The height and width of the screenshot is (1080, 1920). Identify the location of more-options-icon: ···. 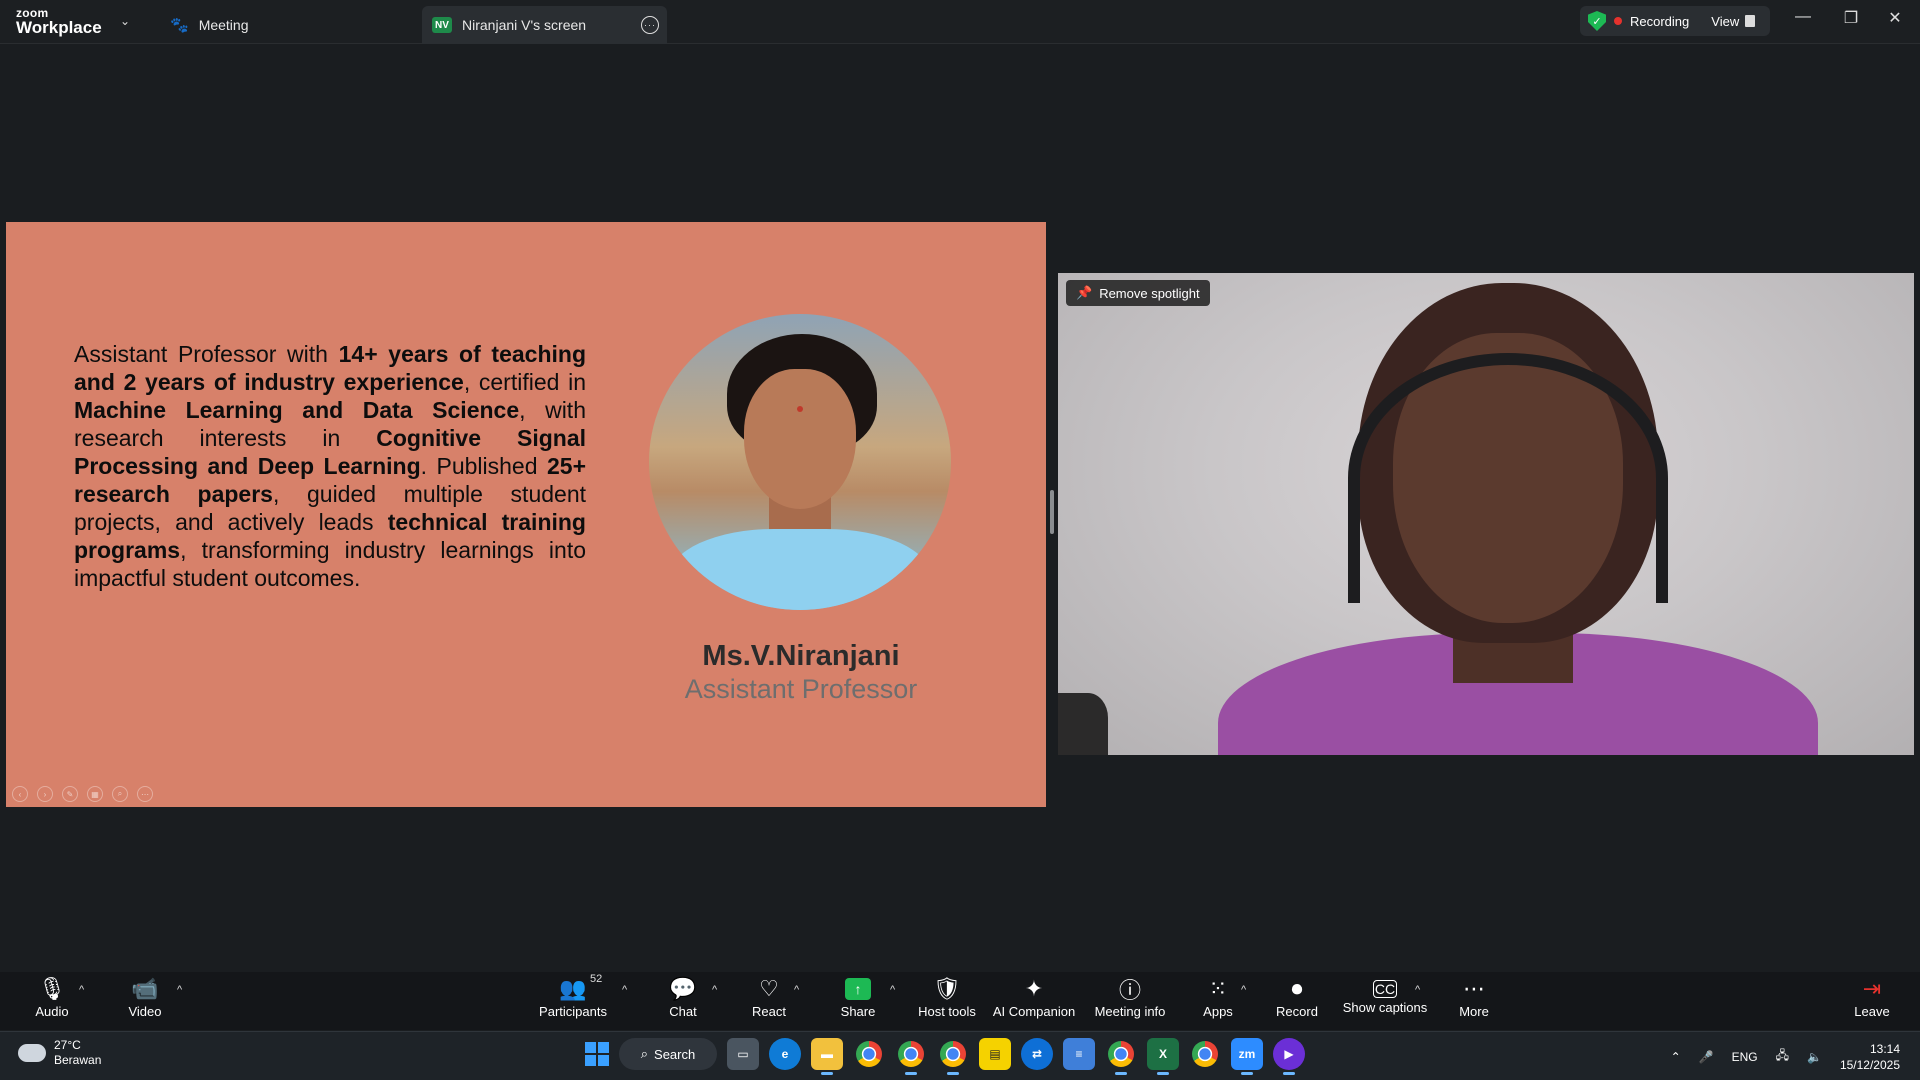
(650, 25).